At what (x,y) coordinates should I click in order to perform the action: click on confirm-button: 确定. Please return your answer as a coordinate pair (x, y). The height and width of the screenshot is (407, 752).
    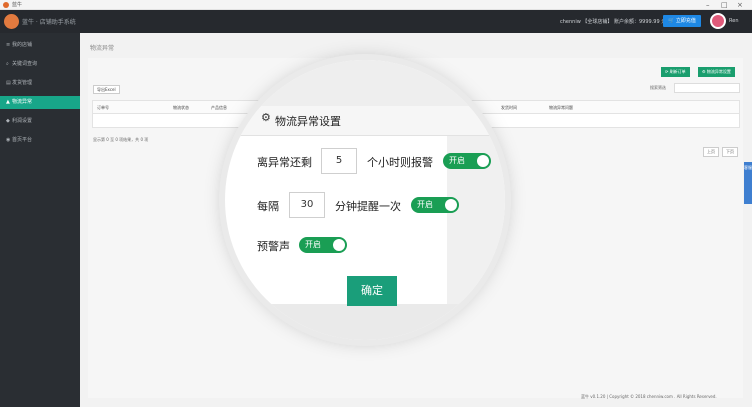
    Looking at the image, I should click on (372, 291).